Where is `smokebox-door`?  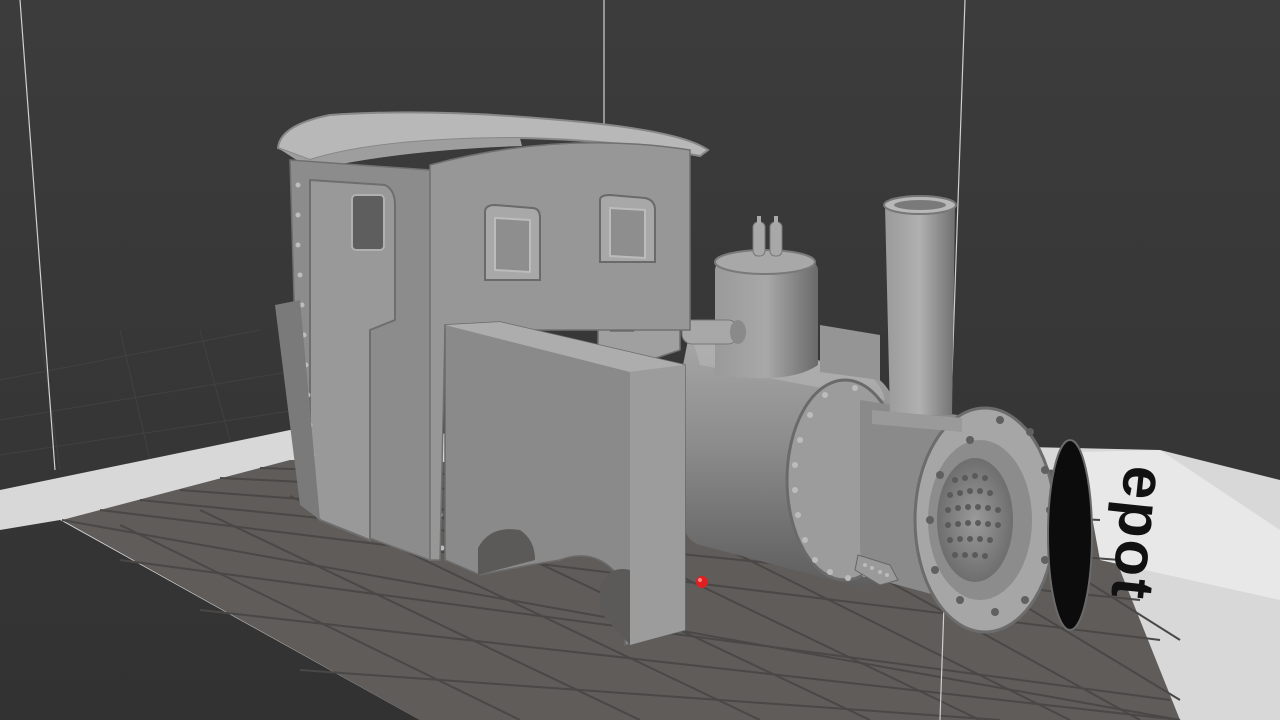 smokebox-door is located at coordinates (1070, 535).